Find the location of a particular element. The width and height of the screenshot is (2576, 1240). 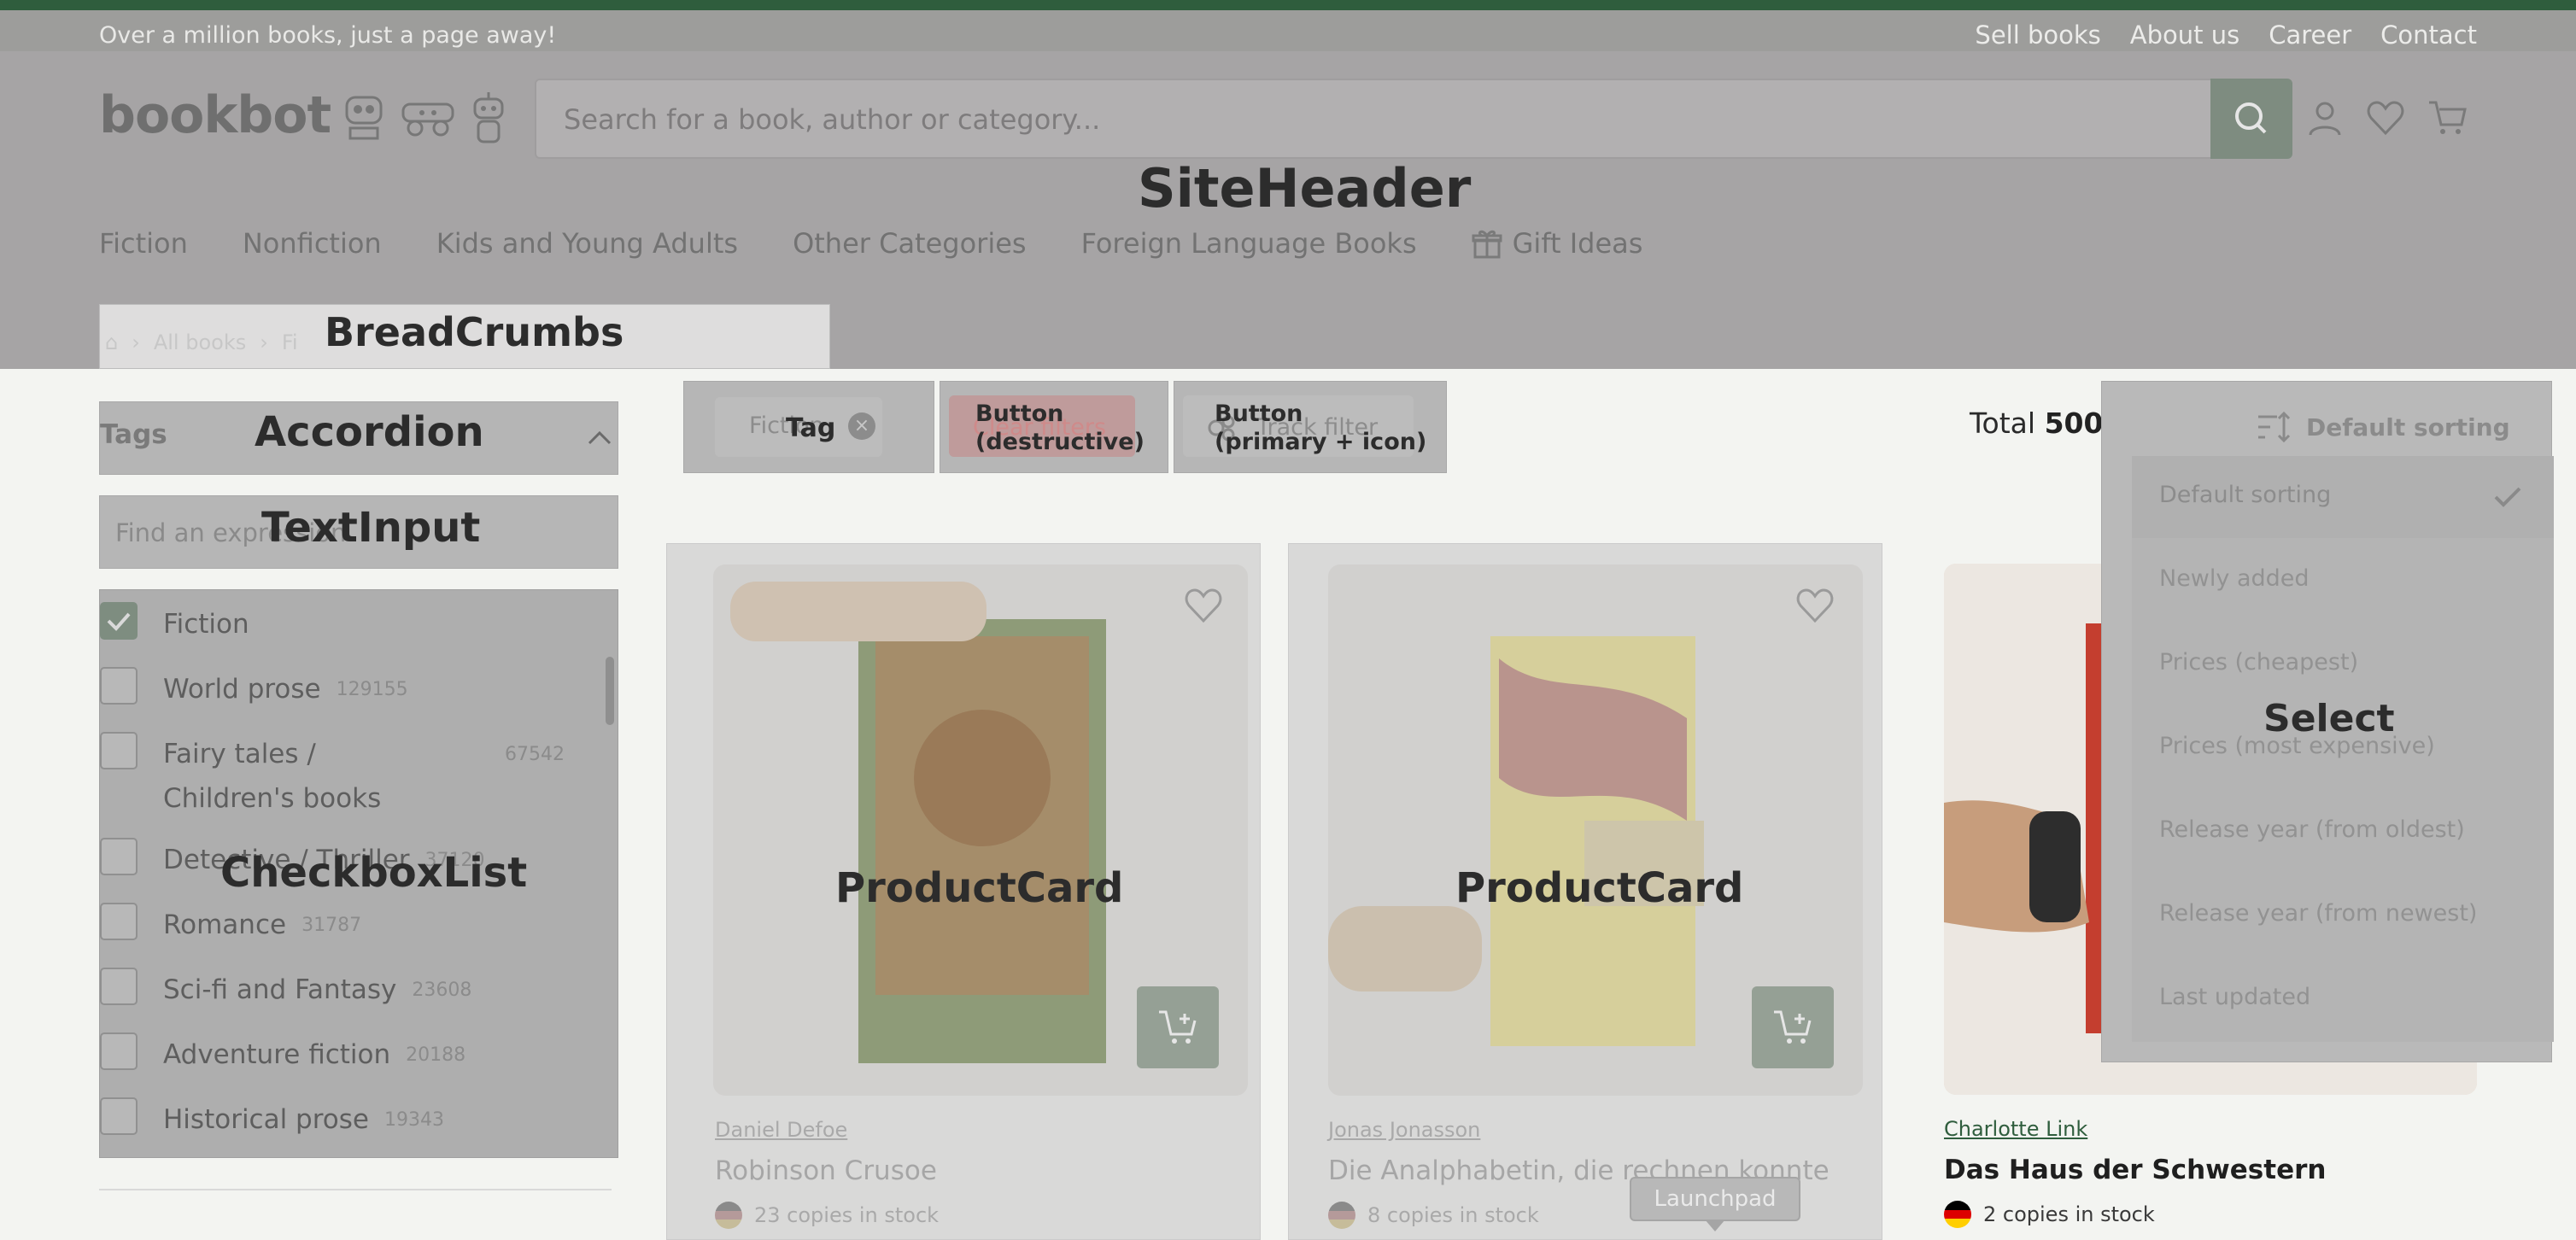

nav-label: Kids and Young Adults is located at coordinates (587, 243).